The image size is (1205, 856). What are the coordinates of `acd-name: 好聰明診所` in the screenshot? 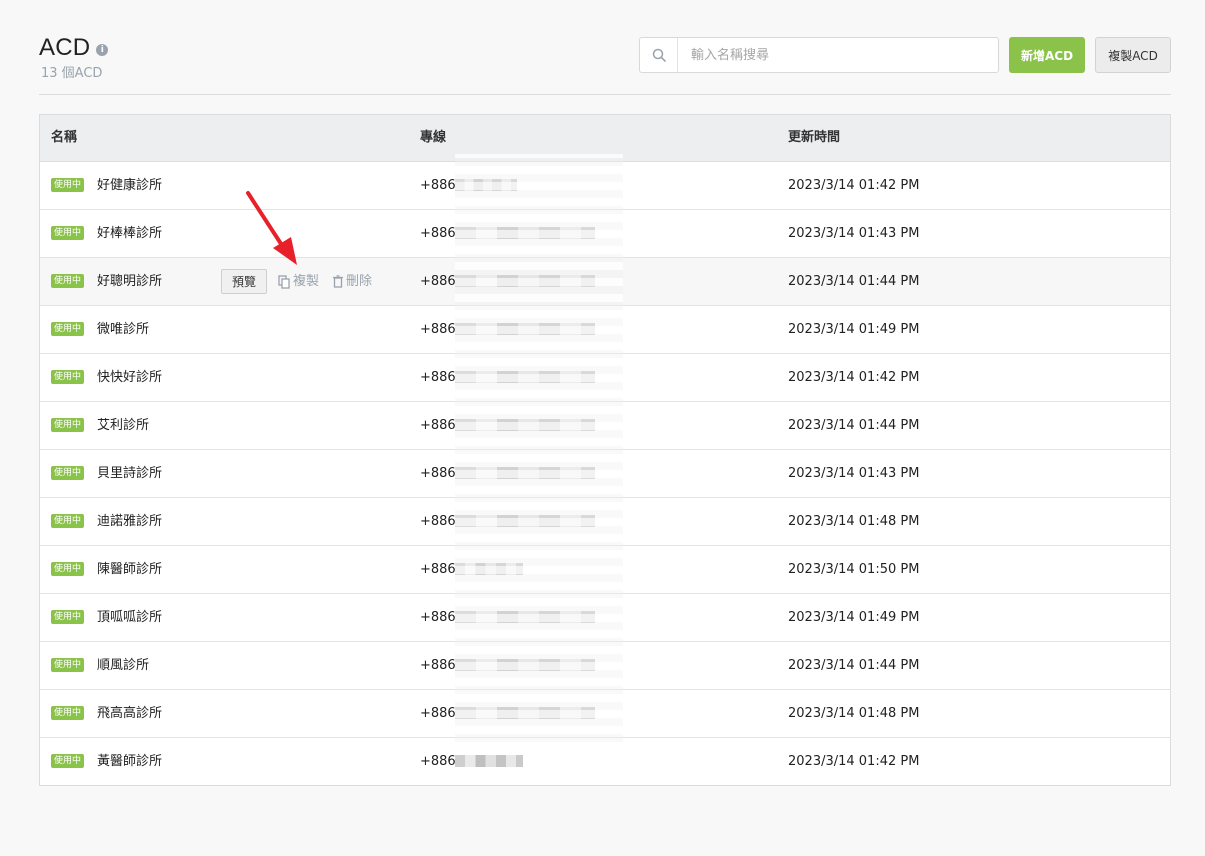 It's located at (129, 281).